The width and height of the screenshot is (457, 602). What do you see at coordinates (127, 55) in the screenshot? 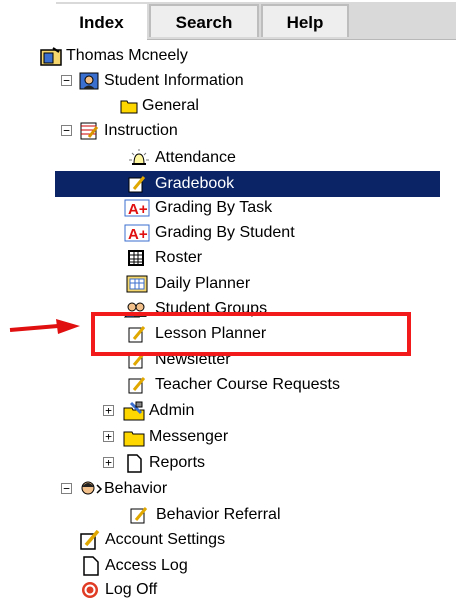
I see `tree-item-label: Thomas Mcneely` at bounding box center [127, 55].